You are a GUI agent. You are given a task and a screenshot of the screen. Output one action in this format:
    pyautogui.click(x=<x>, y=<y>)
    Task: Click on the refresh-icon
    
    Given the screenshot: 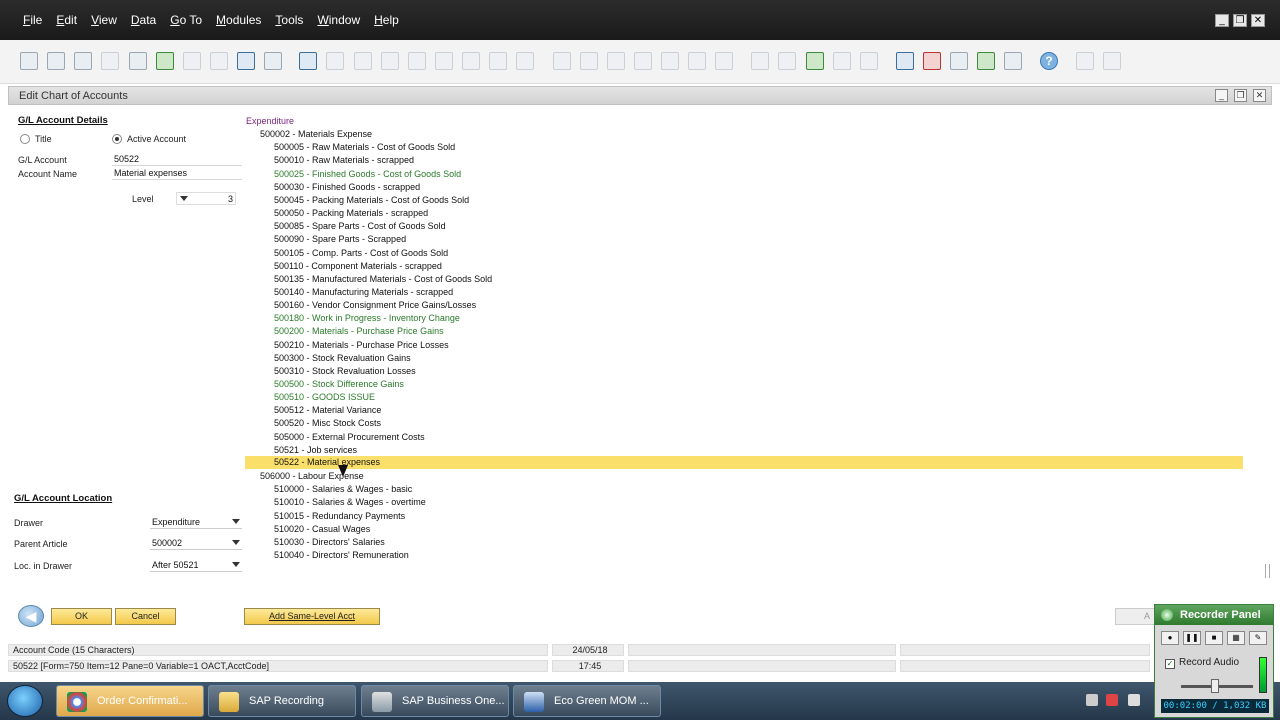 What is the action you would take?
    pyautogui.click(x=471, y=61)
    